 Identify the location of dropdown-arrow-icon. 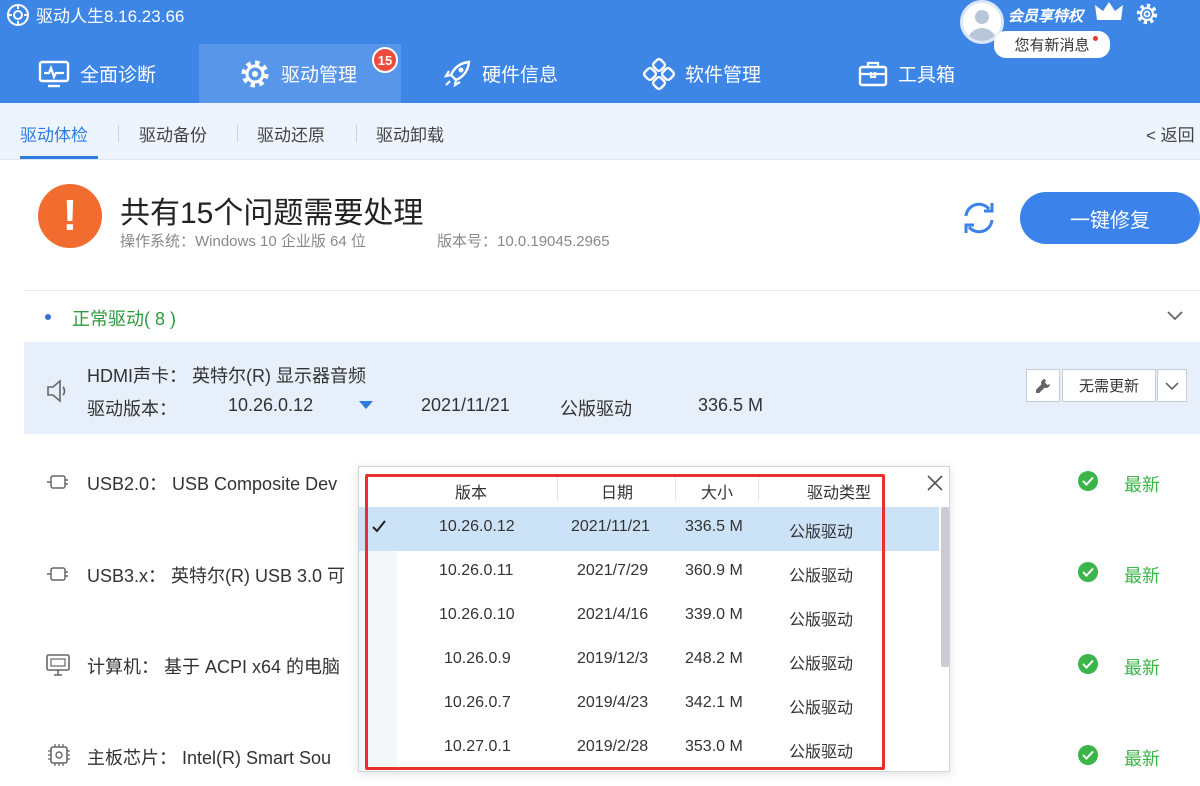
(366, 405).